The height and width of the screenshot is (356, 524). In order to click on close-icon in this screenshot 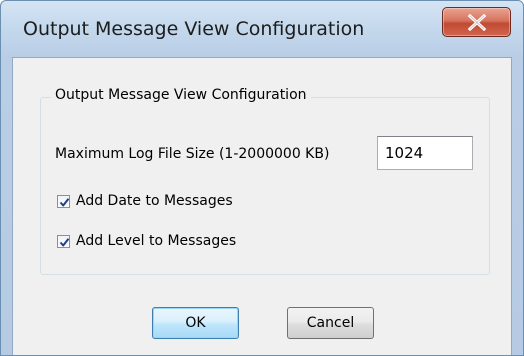, I will do `click(477, 22)`.